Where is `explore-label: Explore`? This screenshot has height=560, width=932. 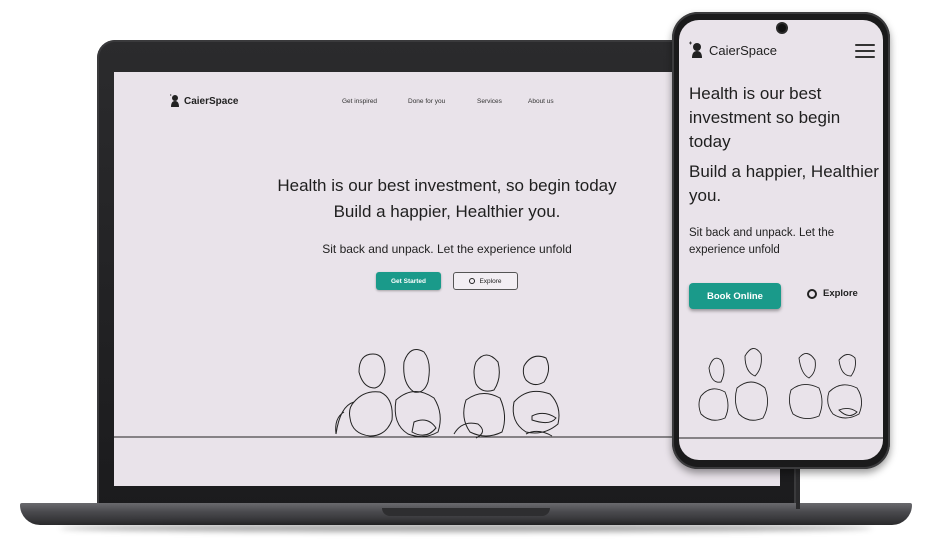 explore-label: Explore is located at coordinates (490, 281).